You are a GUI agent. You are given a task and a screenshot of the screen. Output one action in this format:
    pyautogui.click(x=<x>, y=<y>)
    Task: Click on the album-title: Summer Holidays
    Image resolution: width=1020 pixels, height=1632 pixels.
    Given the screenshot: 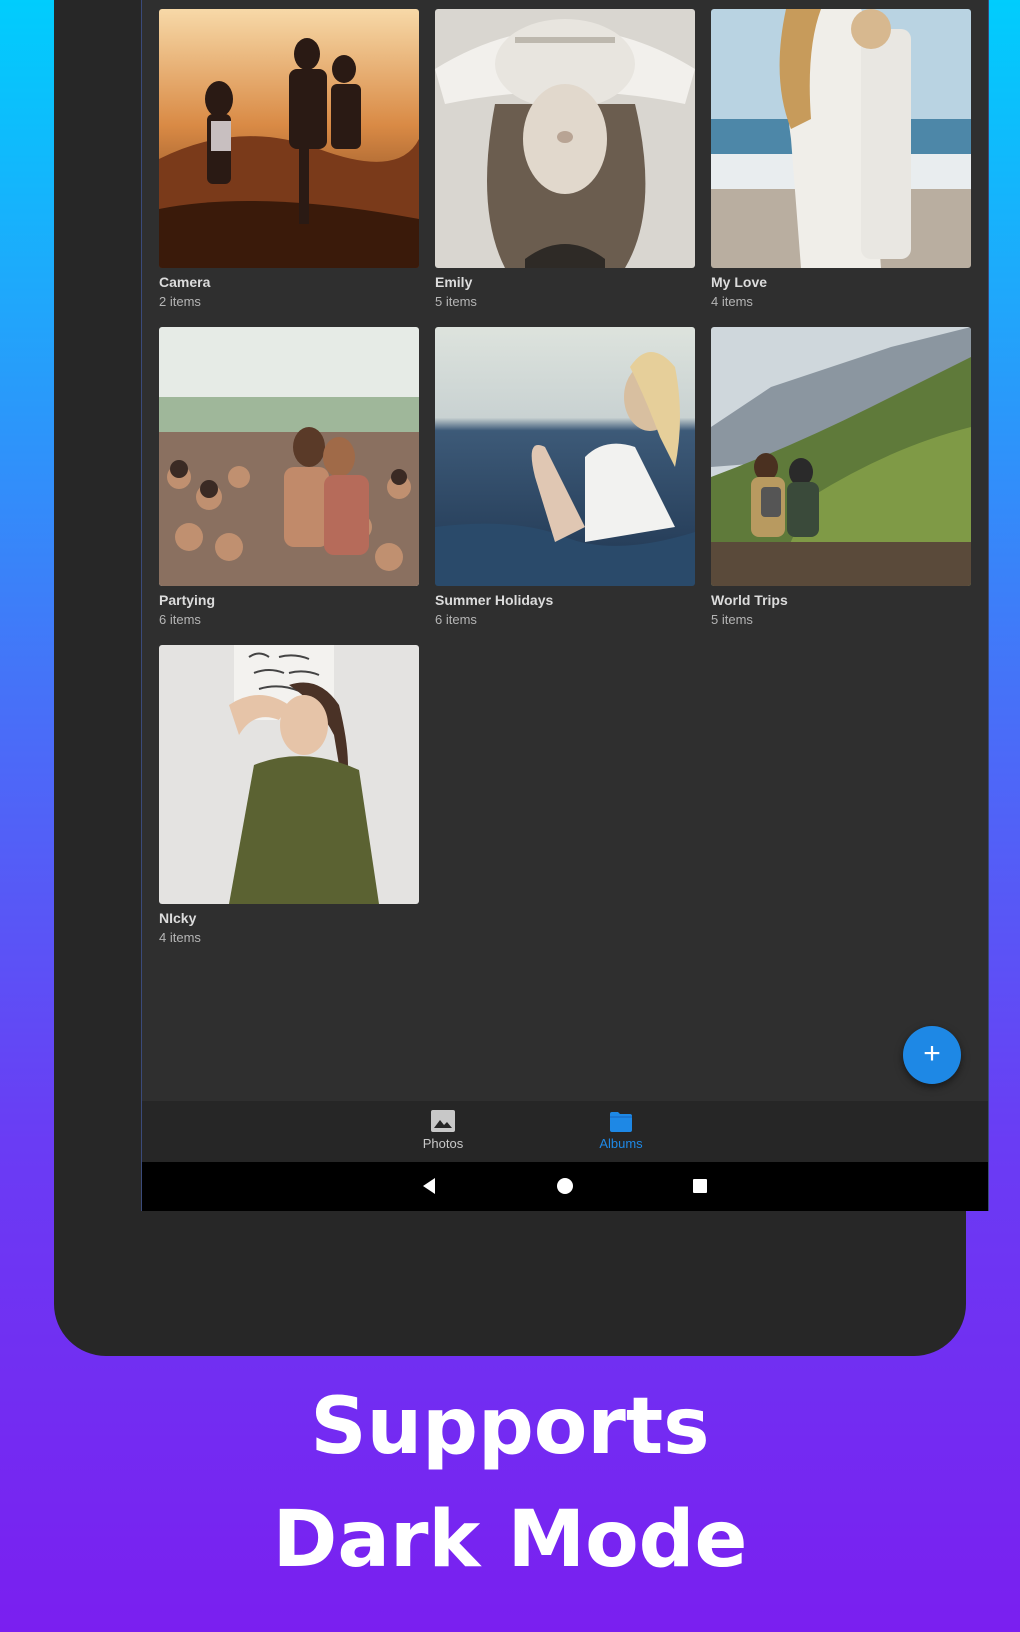 What is the action you would take?
    pyautogui.click(x=494, y=600)
    